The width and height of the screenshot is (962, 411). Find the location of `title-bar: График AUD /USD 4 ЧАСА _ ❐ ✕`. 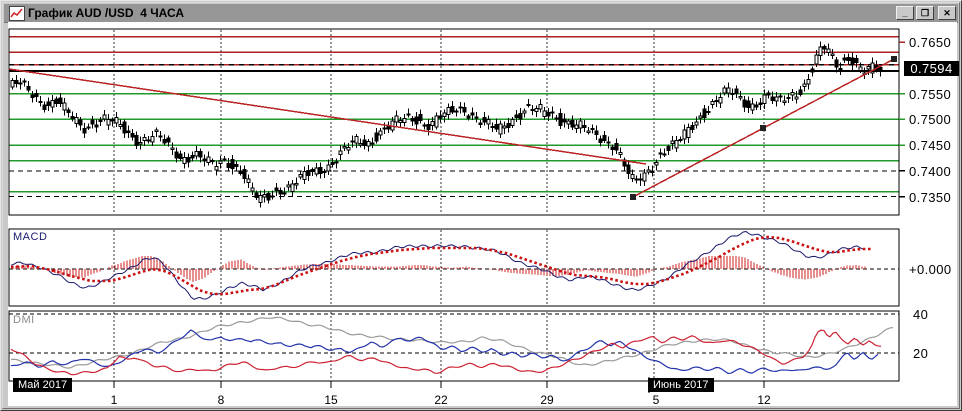

title-bar: График AUD /USD 4 ЧАСА _ ❐ ✕ is located at coordinates (481, 13).